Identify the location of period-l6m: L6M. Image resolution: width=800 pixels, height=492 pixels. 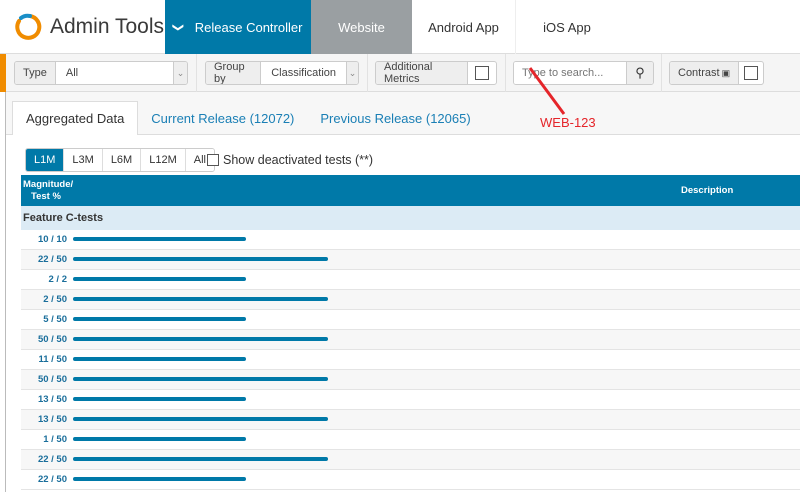
(122, 160).